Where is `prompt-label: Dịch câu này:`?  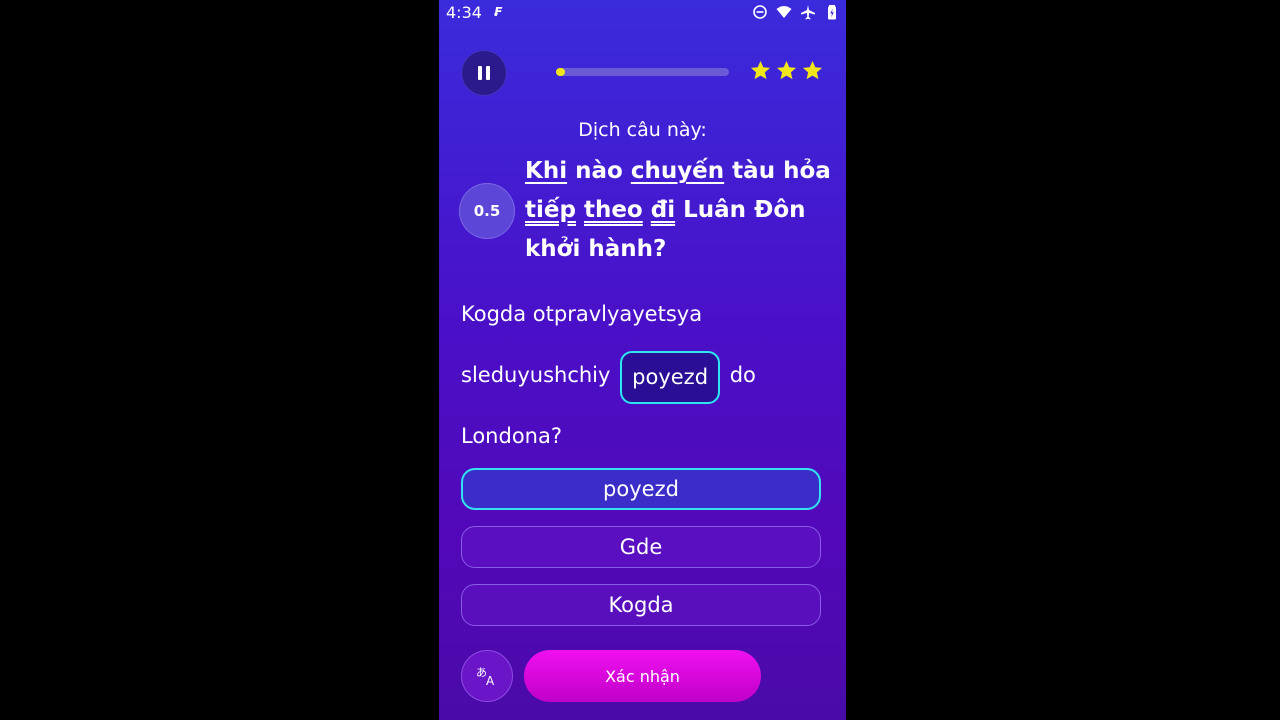
prompt-label: Dịch câu này: is located at coordinates (642, 130).